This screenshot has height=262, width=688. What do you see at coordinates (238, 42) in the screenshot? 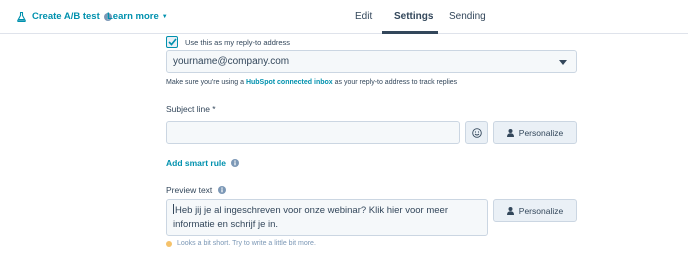
I see `reply-to-checkbox-label: Use this as my reply-to address` at bounding box center [238, 42].